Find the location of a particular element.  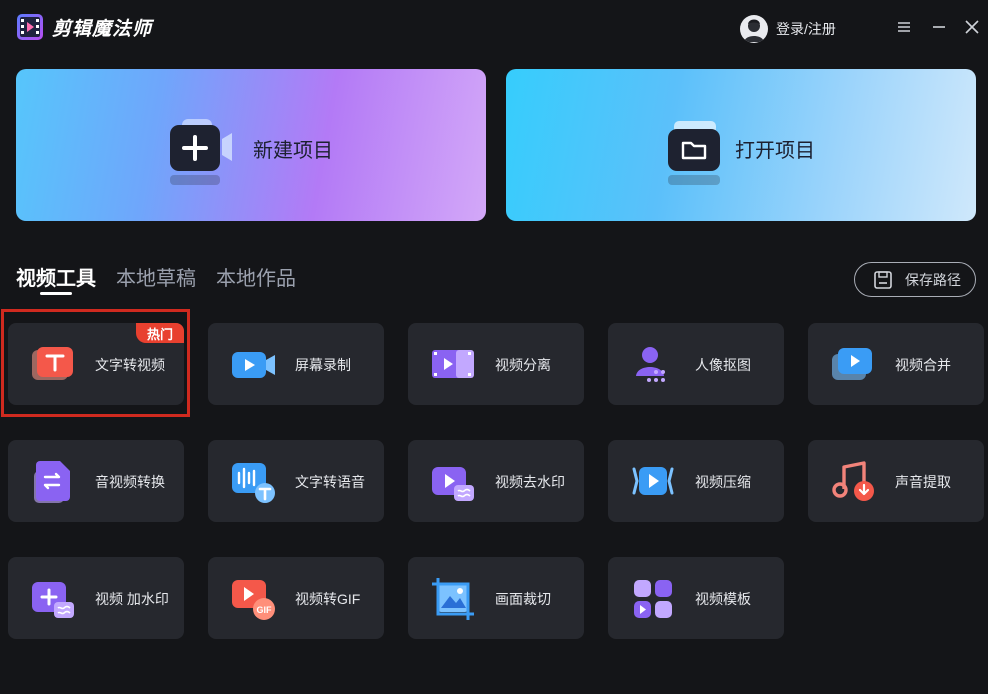

new-project-label: 新建项目 is located at coordinates (293, 151).